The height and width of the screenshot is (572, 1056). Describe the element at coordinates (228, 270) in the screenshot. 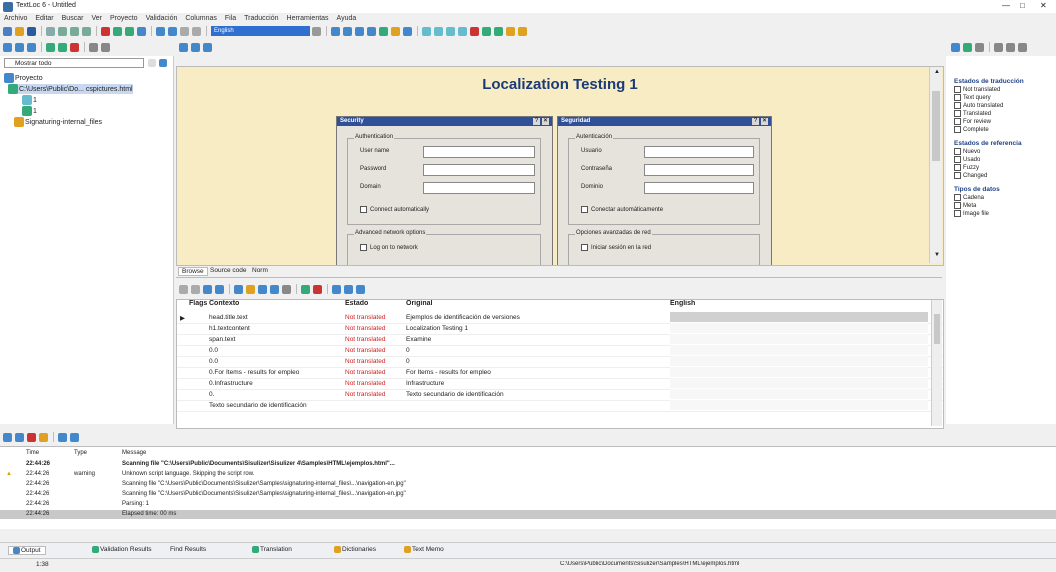

I see `tab-source-code: Source code` at that location.